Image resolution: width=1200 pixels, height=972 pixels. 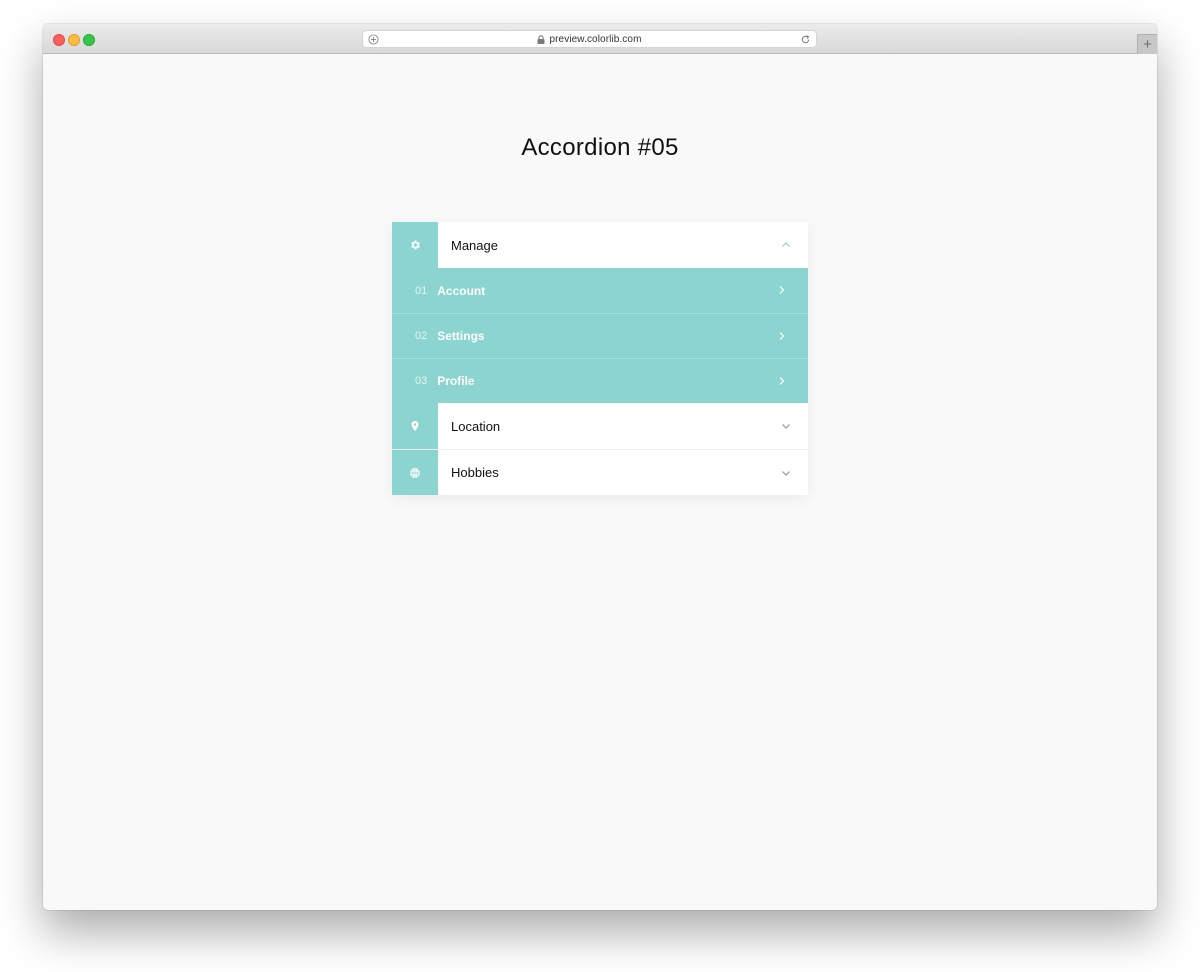 I want to click on browser-titlebar: preview.colorlib.com +, so click(x=600, y=39).